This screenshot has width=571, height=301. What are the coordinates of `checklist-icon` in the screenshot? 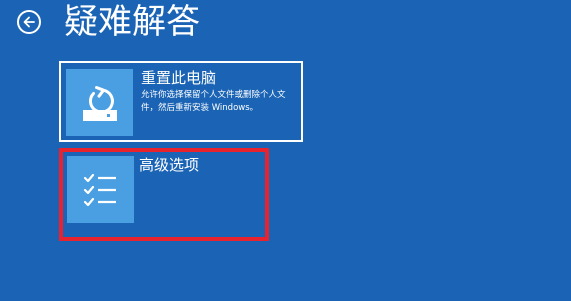 It's located at (99, 189).